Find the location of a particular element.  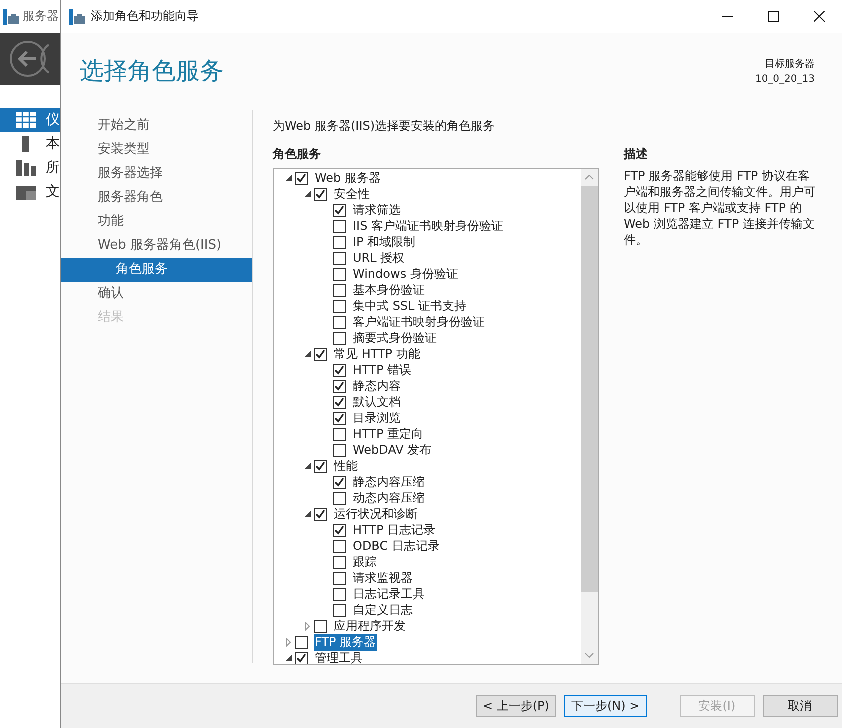

tree-item-label: 默认文档 is located at coordinates (377, 402).